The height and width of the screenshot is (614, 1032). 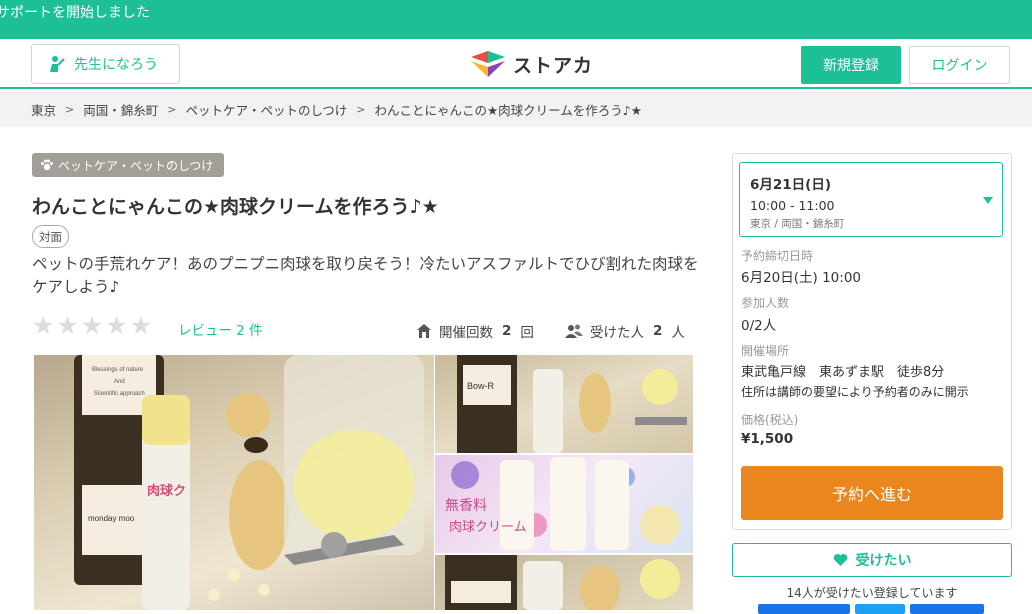 I want to click on site-logo: ストアカ, so click(x=531, y=64).